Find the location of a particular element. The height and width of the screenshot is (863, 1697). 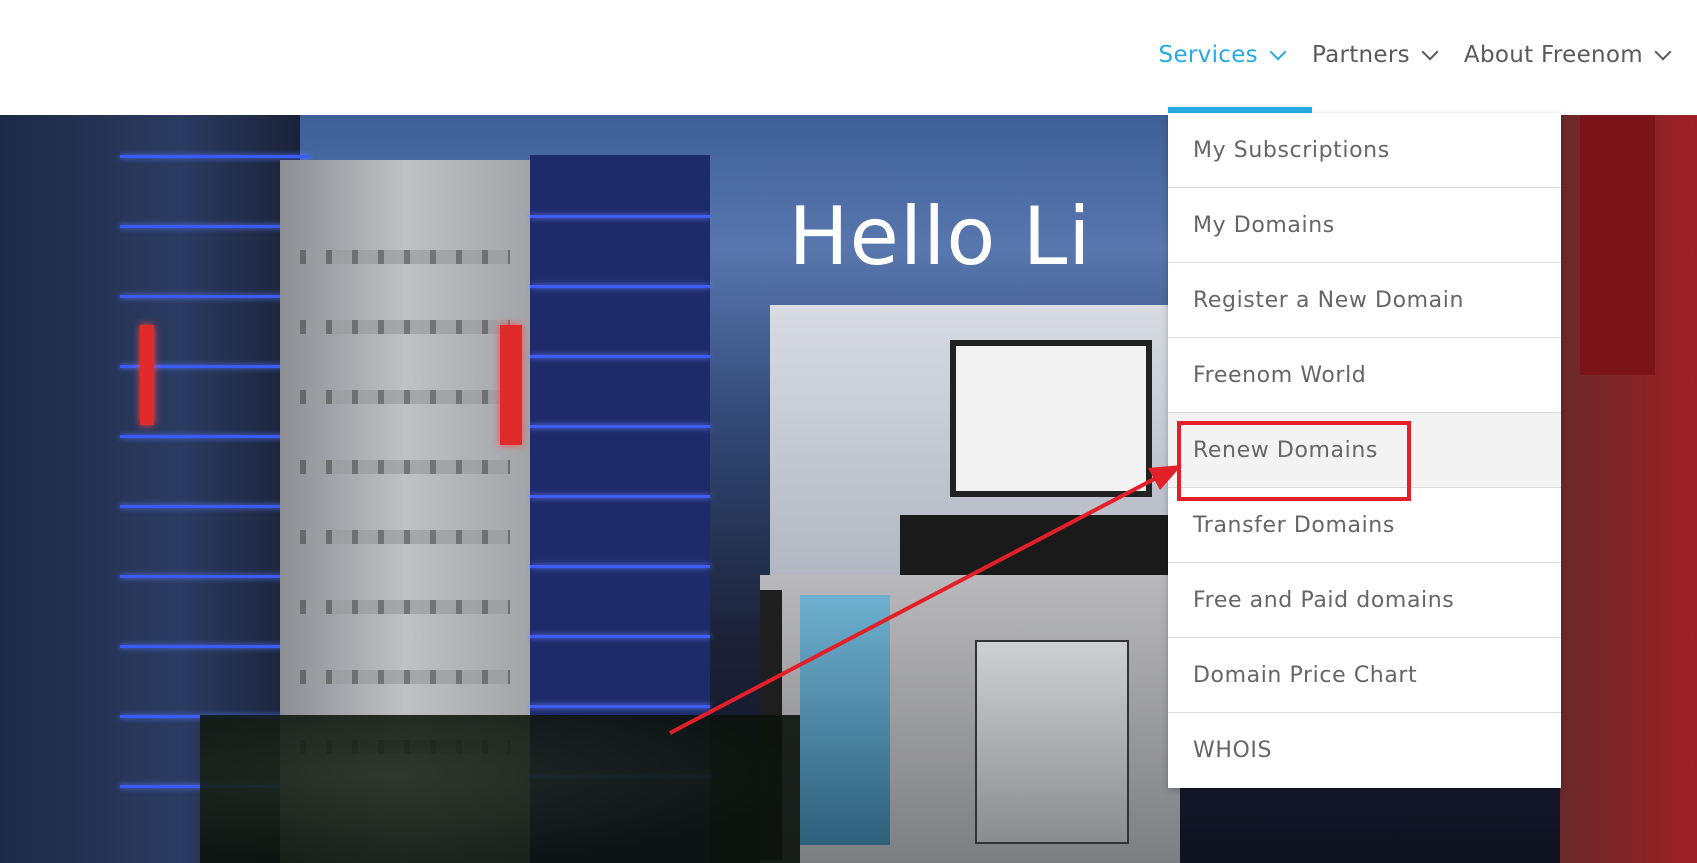

menu-item-freenom-world: Freenom World is located at coordinates (1364, 375).